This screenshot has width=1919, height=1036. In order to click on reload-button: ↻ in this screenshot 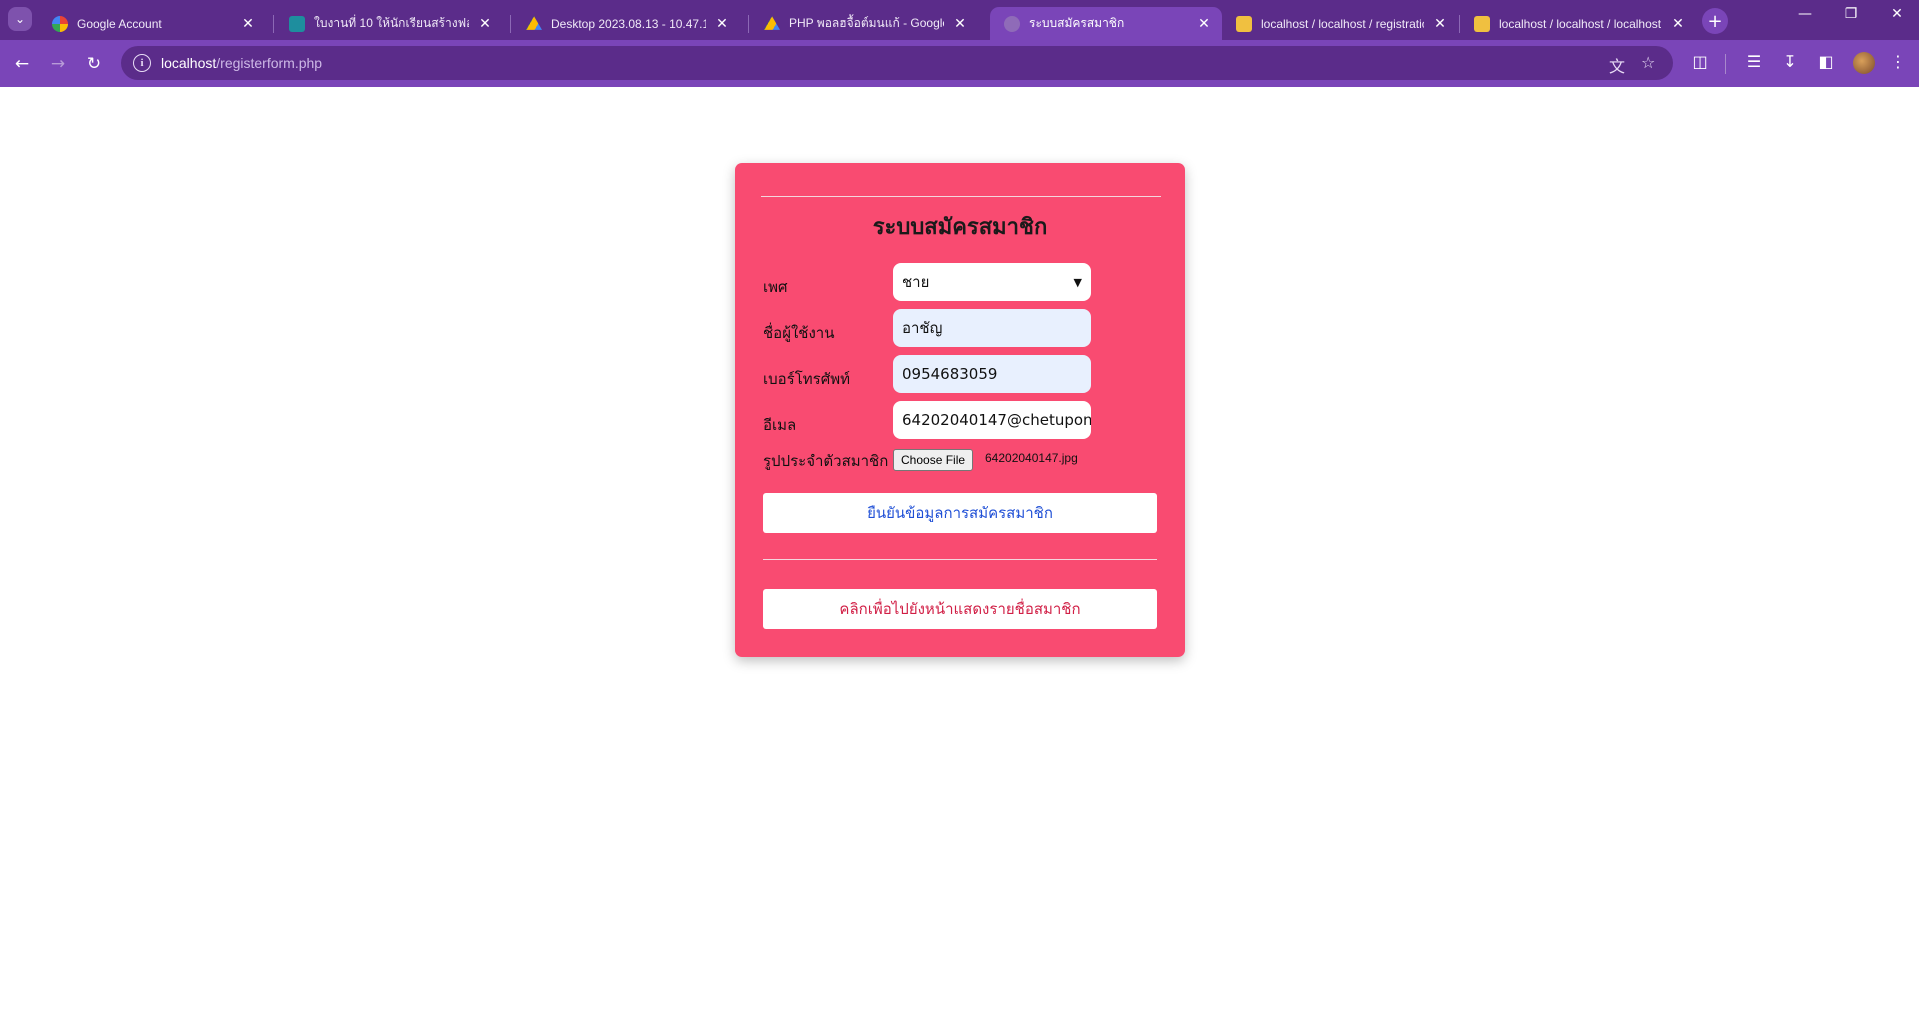, I will do `click(94, 64)`.